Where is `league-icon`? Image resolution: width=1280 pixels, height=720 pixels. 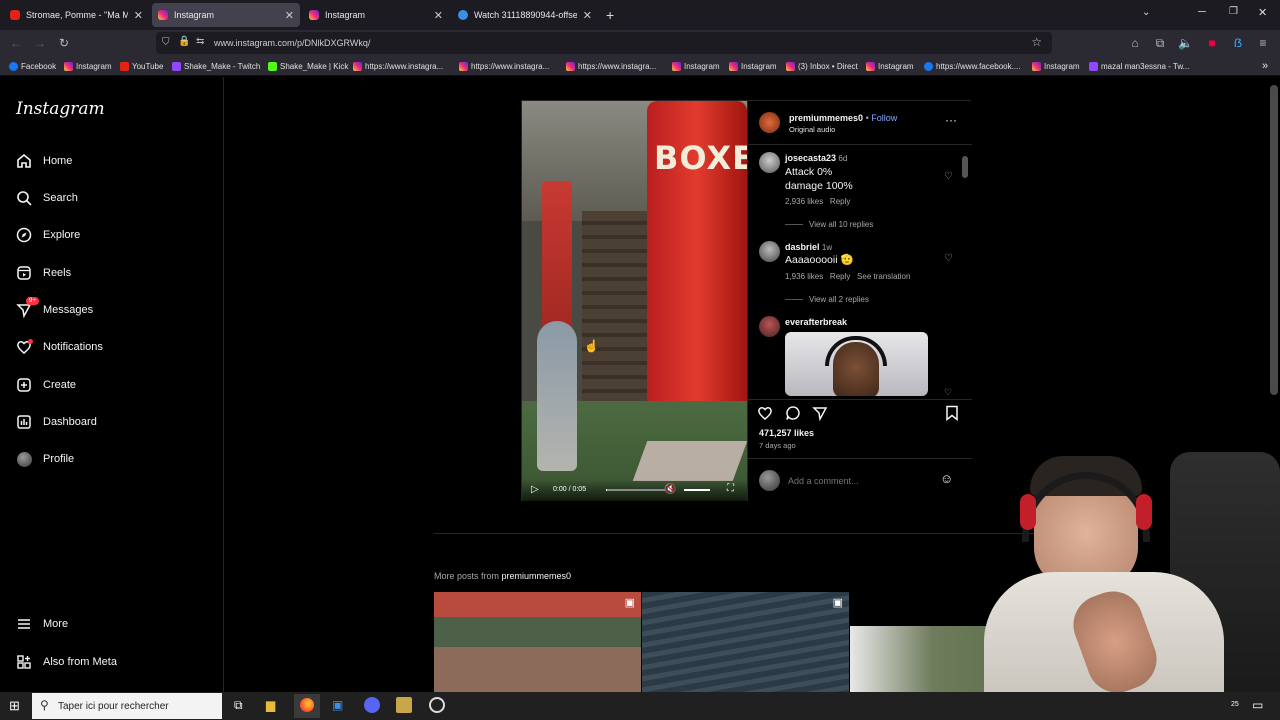
league-icon is located at coordinates (404, 705).